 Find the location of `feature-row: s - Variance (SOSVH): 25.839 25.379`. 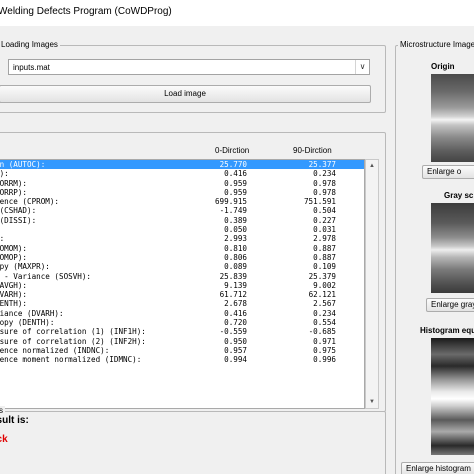

feature-row: s - Variance (SOSVH): 25.839 25.379 is located at coordinates (182, 276).